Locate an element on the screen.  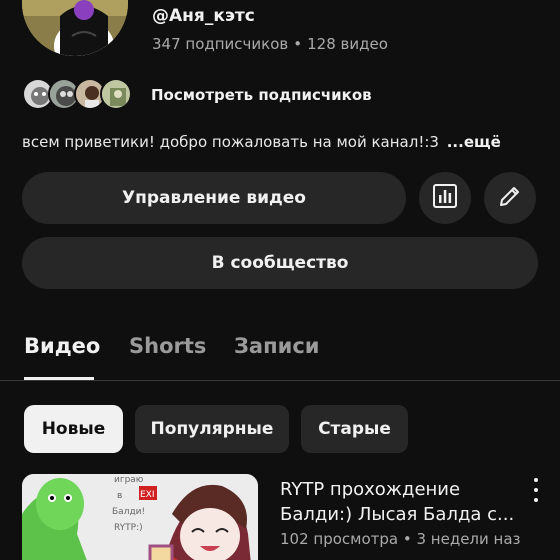
video-thumbnail: EXI игрaю в Балди! RYTP:) is located at coordinates (140, 517).